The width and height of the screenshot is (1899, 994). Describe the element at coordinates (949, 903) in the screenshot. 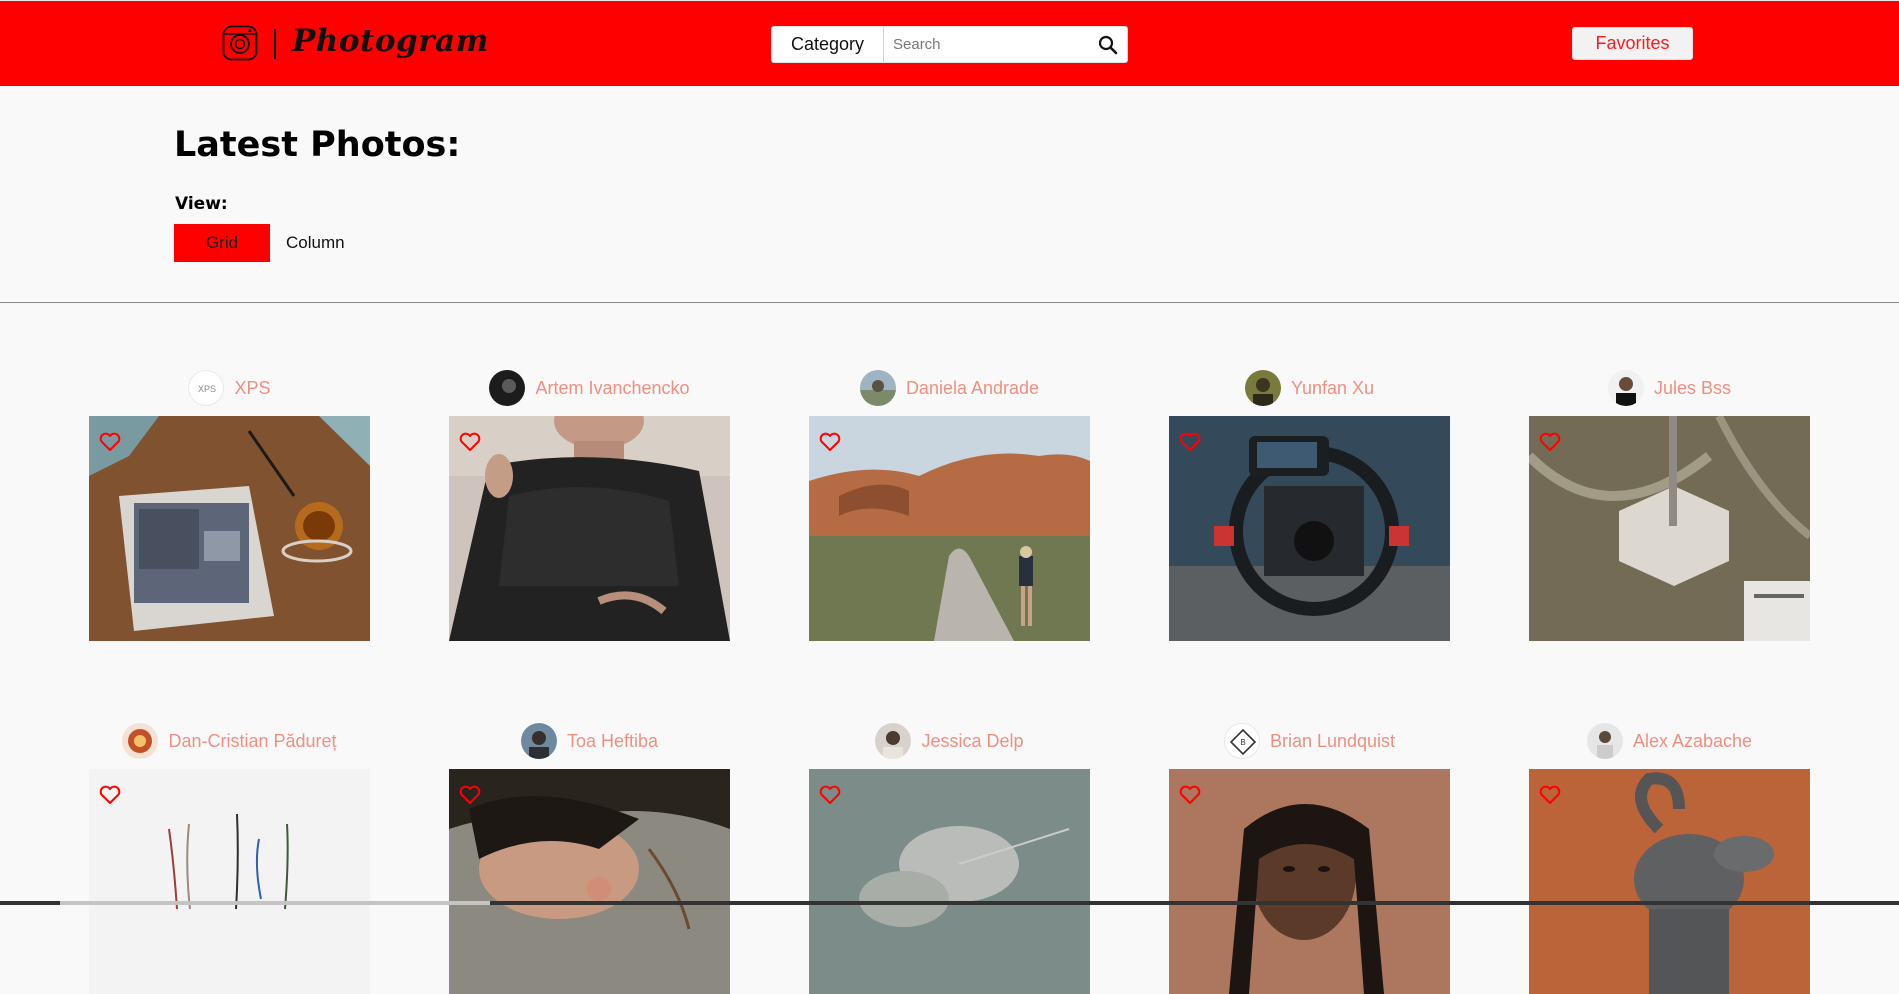

I see `horizontal-scrollbar` at that location.